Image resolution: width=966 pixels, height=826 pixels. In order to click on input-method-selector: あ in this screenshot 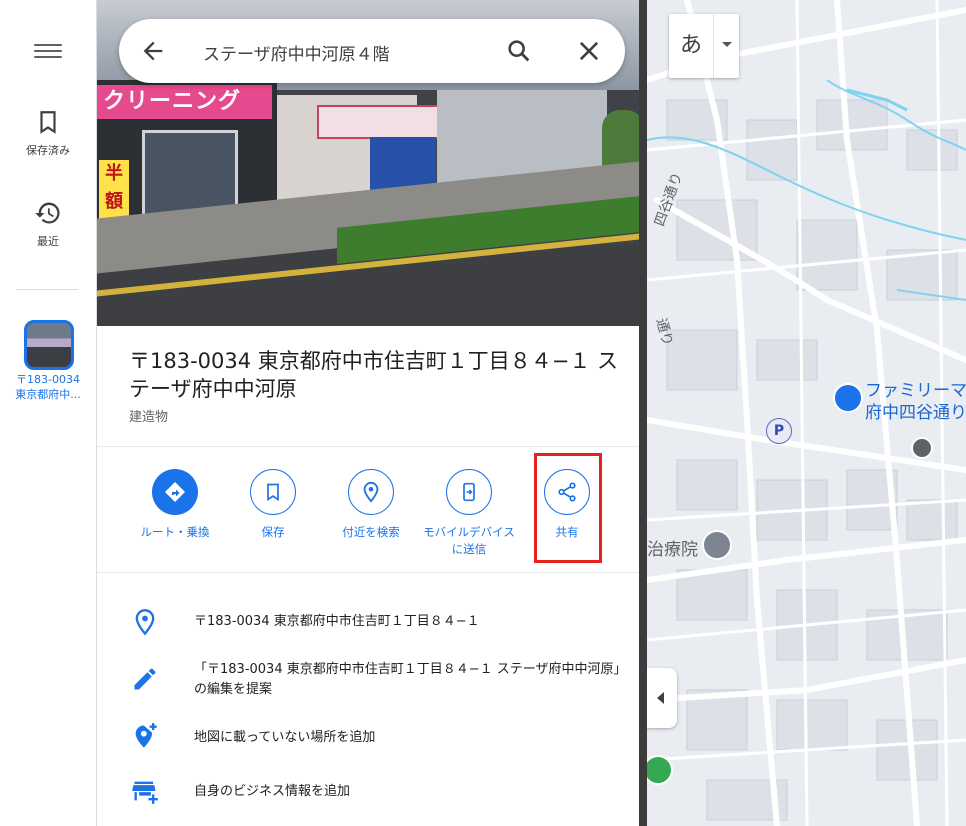, I will do `click(704, 46)`.